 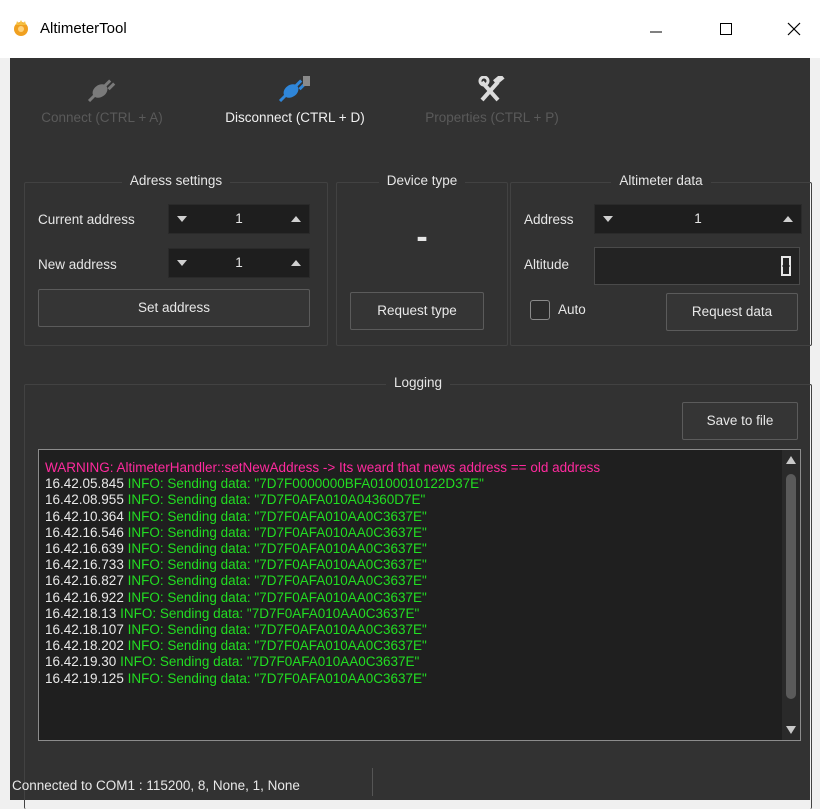 I want to click on connect-button: Connect (CTRL + A), so click(x=102, y=99).